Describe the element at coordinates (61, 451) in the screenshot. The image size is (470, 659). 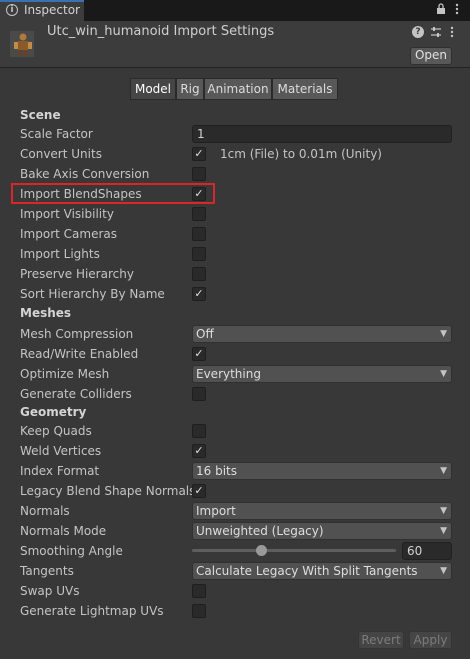
I see `weld-vertices-label: Weld Vertices` at that location.